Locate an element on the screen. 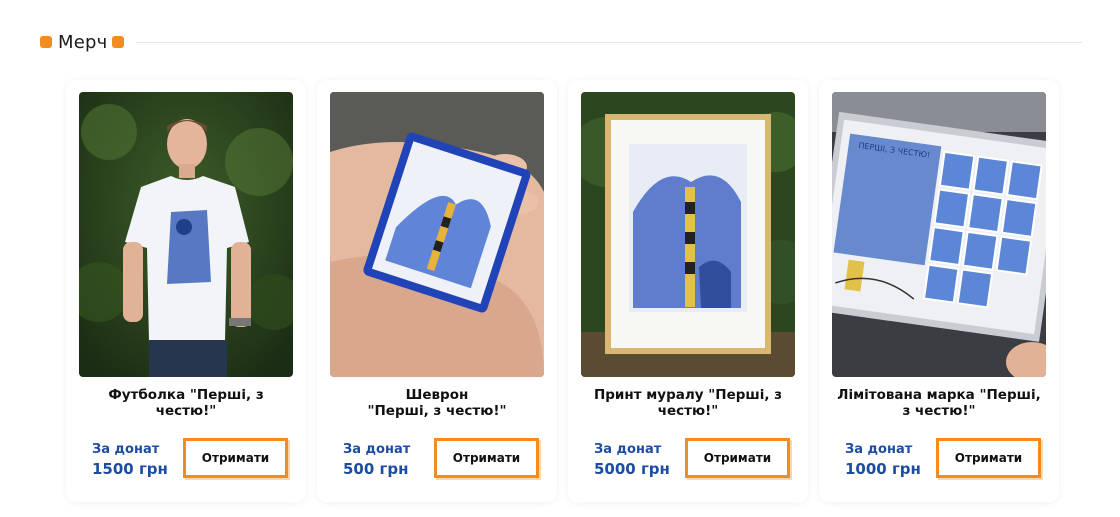 The height and width of the screenshot is (517, 1120). price-block: За донат 5000 грн is located at coordinates (632, 460).